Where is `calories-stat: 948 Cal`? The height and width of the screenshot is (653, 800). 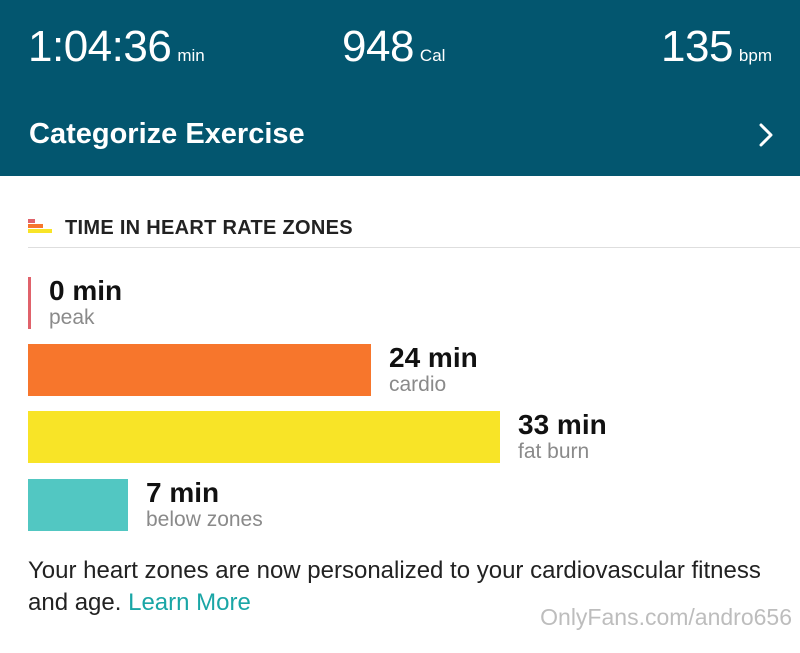 calories-stat: 948 Cal is located at coordinates (393, 47).